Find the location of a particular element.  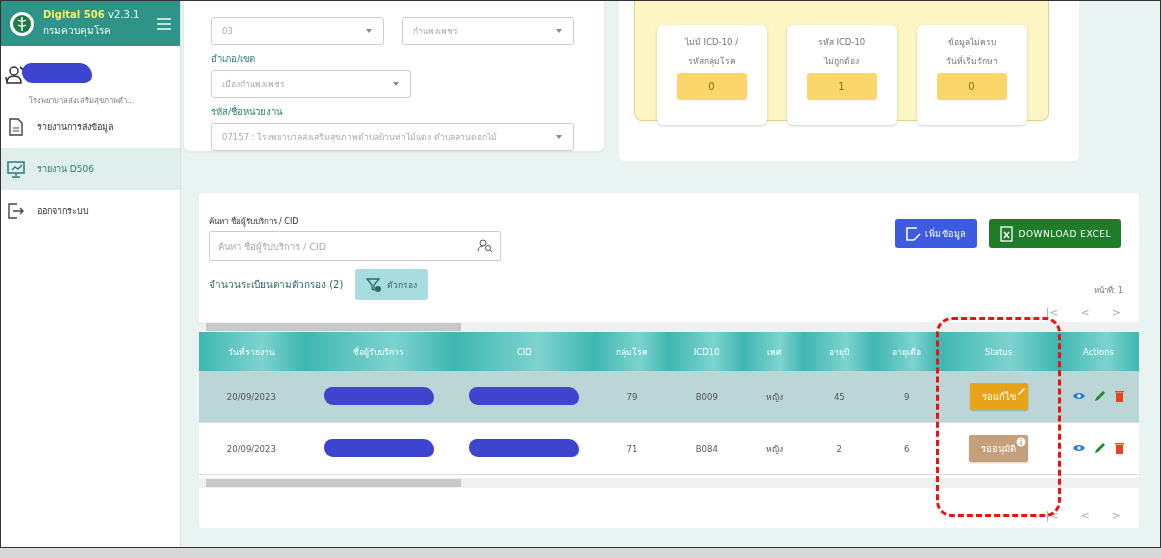

table-cell: 45 is located at coordinates (839, 397).